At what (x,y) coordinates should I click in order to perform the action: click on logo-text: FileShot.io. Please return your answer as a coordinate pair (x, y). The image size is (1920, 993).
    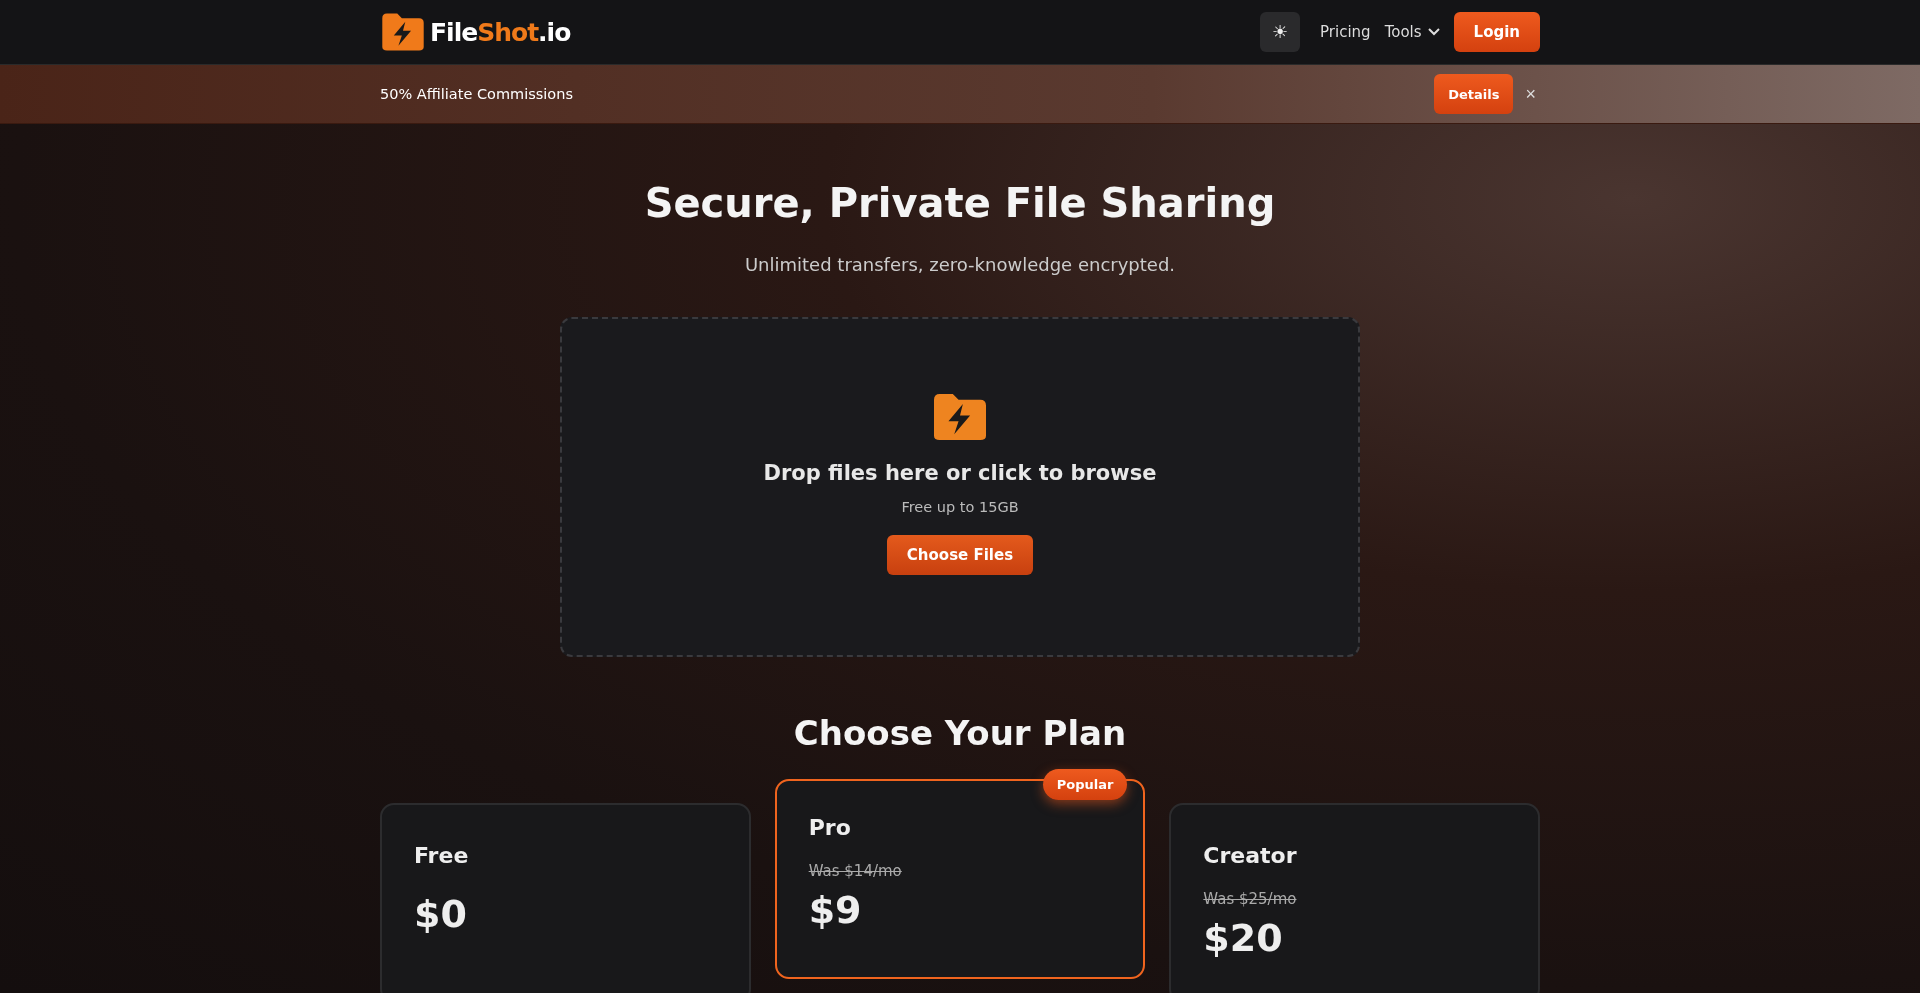
    Looking at the image, I should click on (500, 32).